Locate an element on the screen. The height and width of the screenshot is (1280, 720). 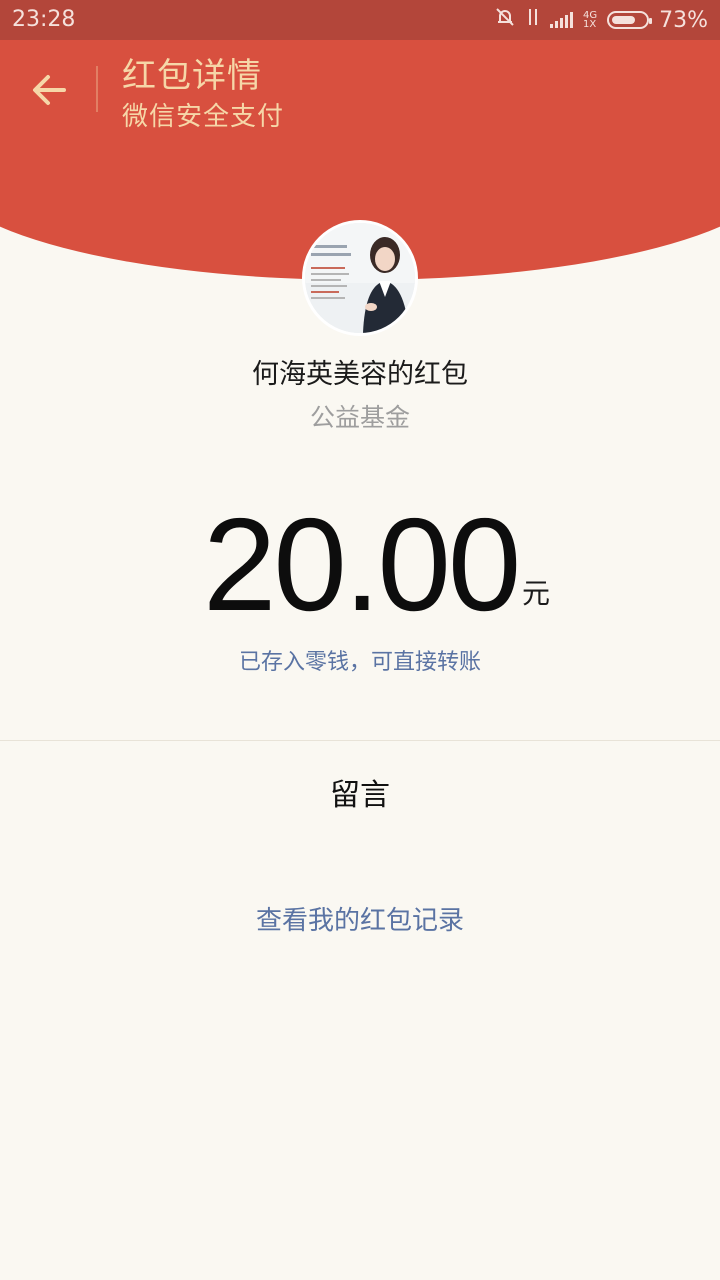
status-icons: 4G 1X 73% is located at coordinates (601, 20).